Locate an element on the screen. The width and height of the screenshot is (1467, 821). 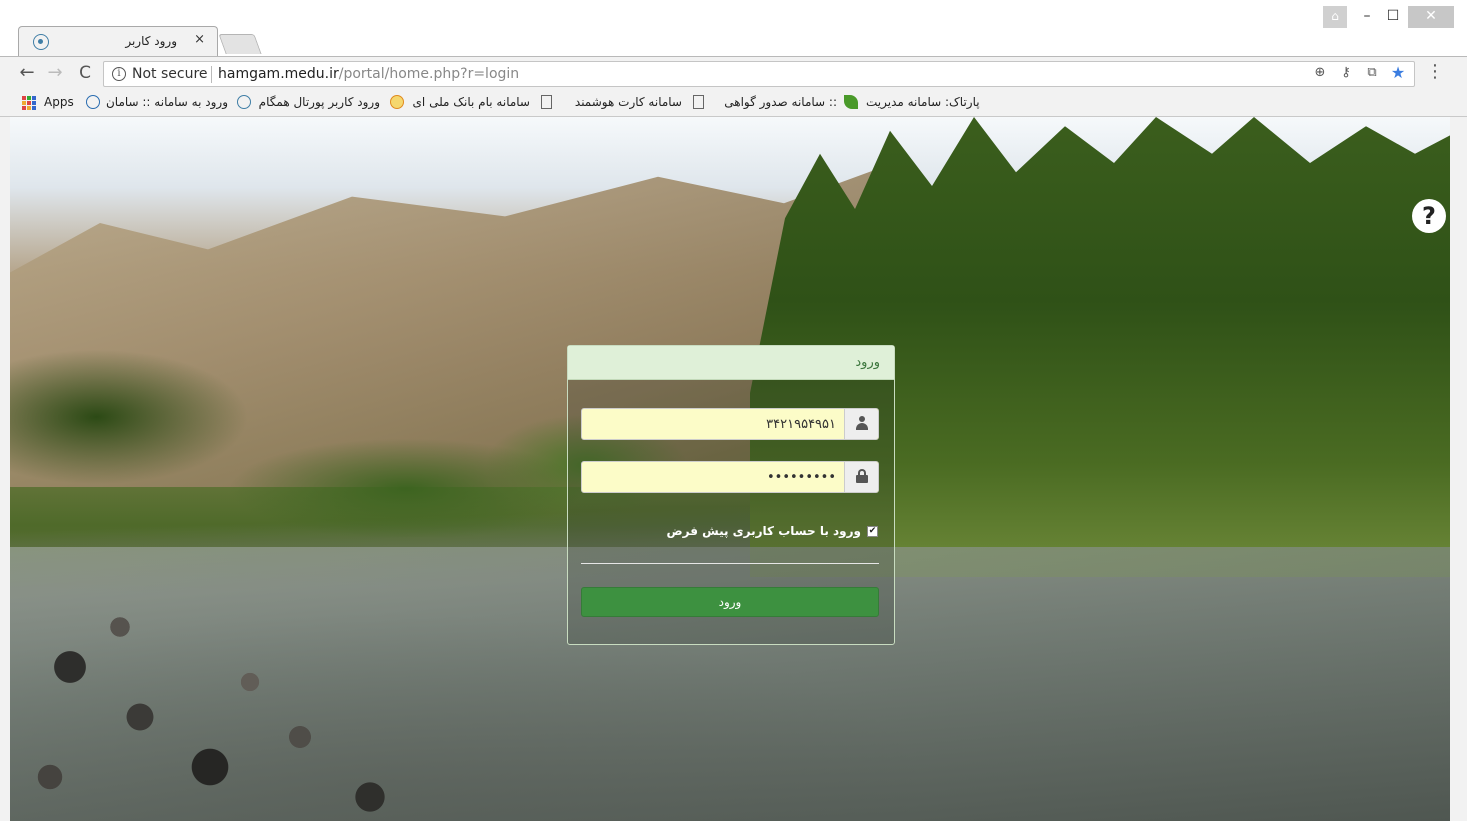
username-addon is located at coordinates (861, 424).